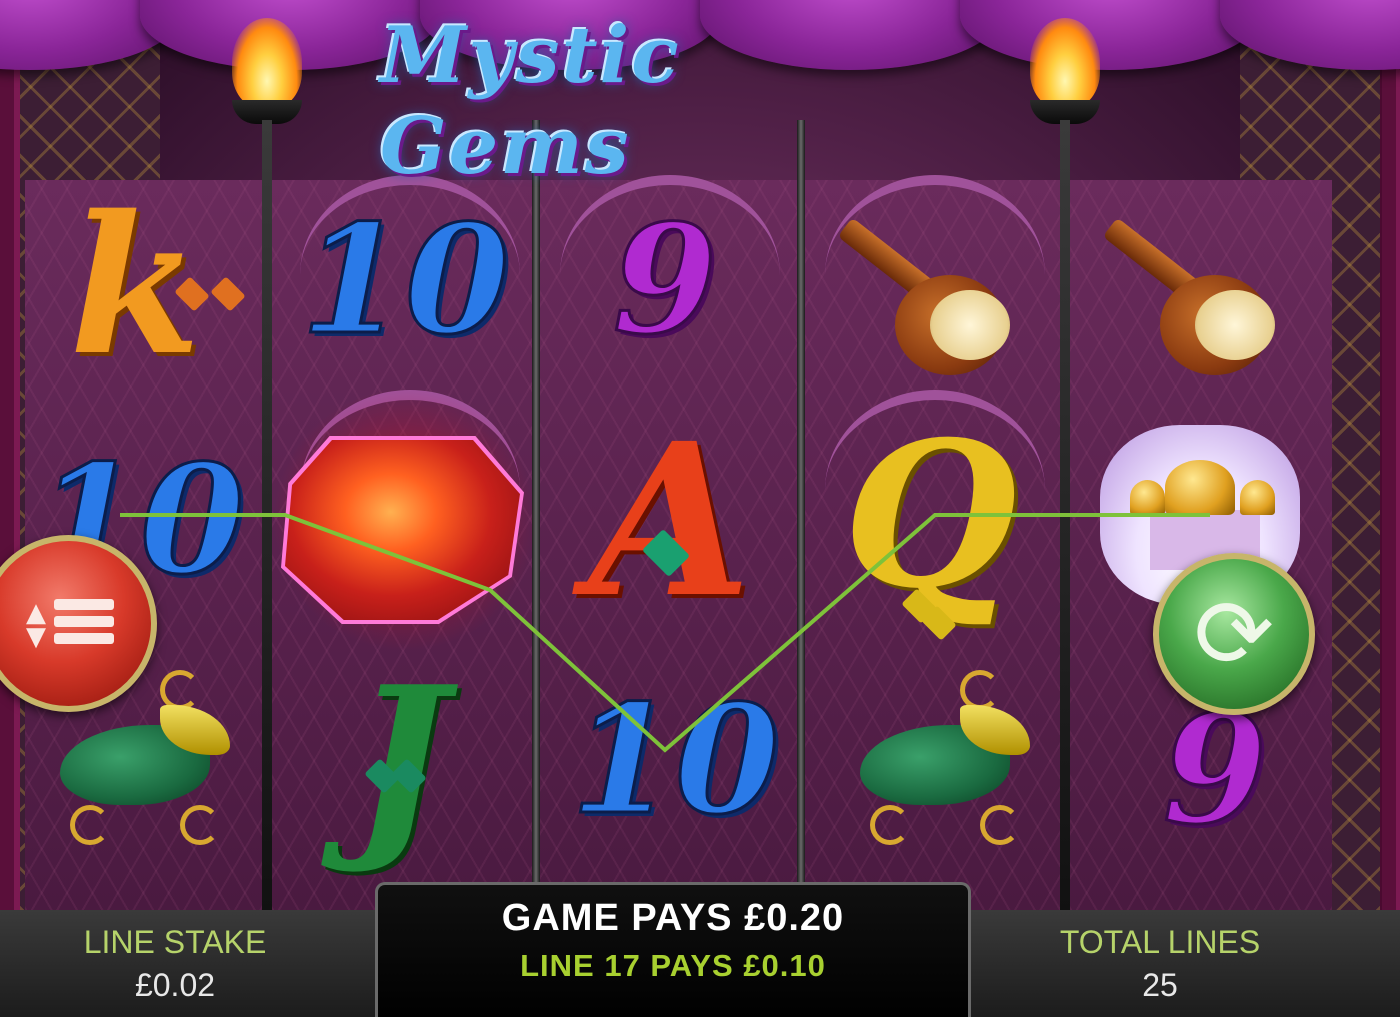 The width and height of the screenshot is (1400, 1017). I want to click on symbol-j: J, so click(400, 760).